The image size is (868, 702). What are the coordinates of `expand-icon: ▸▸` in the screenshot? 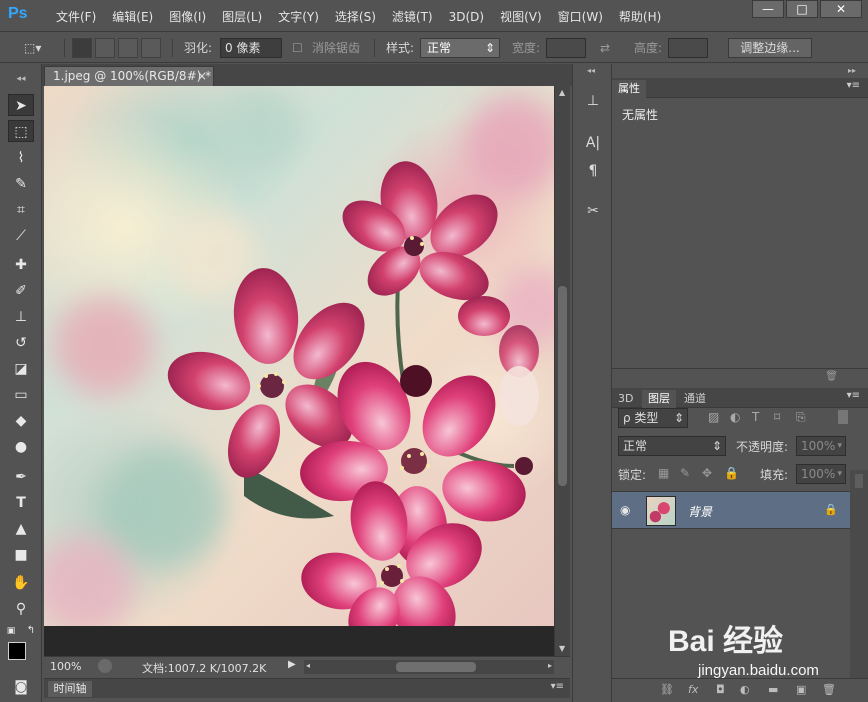 It's located at (852, 70).